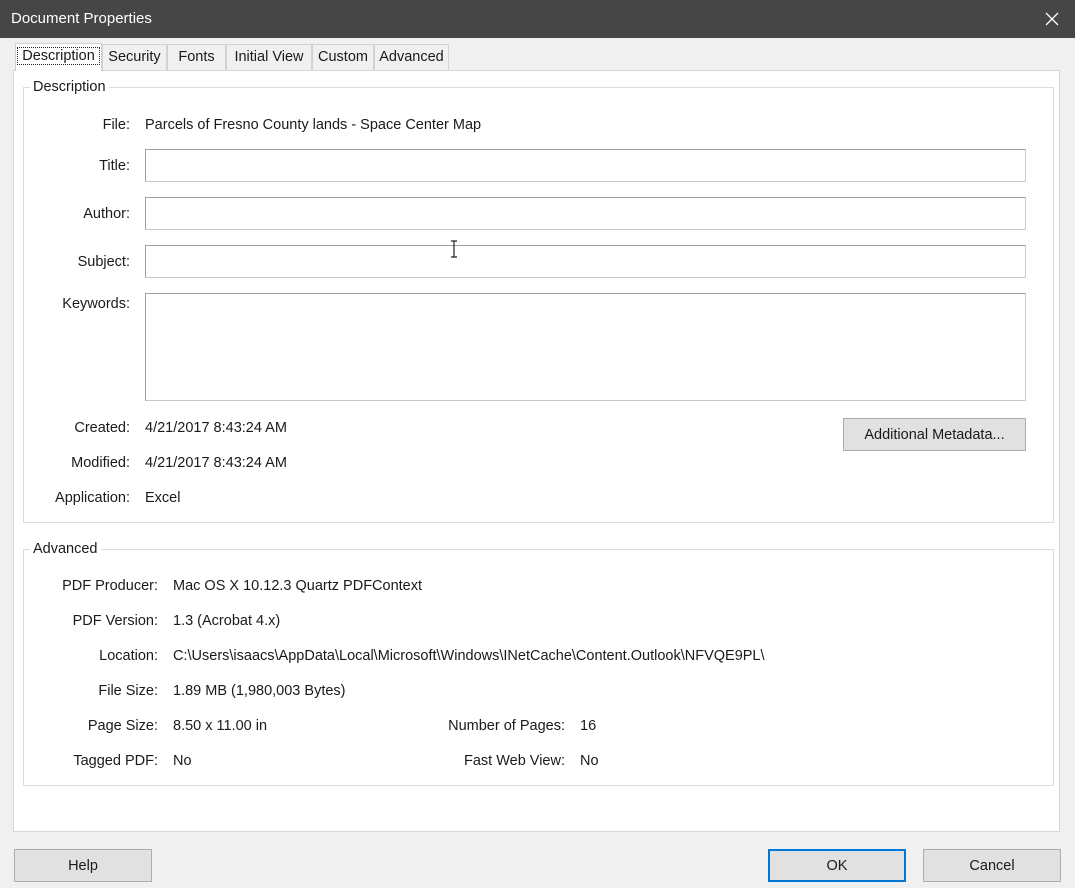 The width and height of the screenshot is (1075, 888). What do you see at coordinates (454, 249) in the screenshot?
I see `text-cursor-icon` at bounding box center [454, 249].